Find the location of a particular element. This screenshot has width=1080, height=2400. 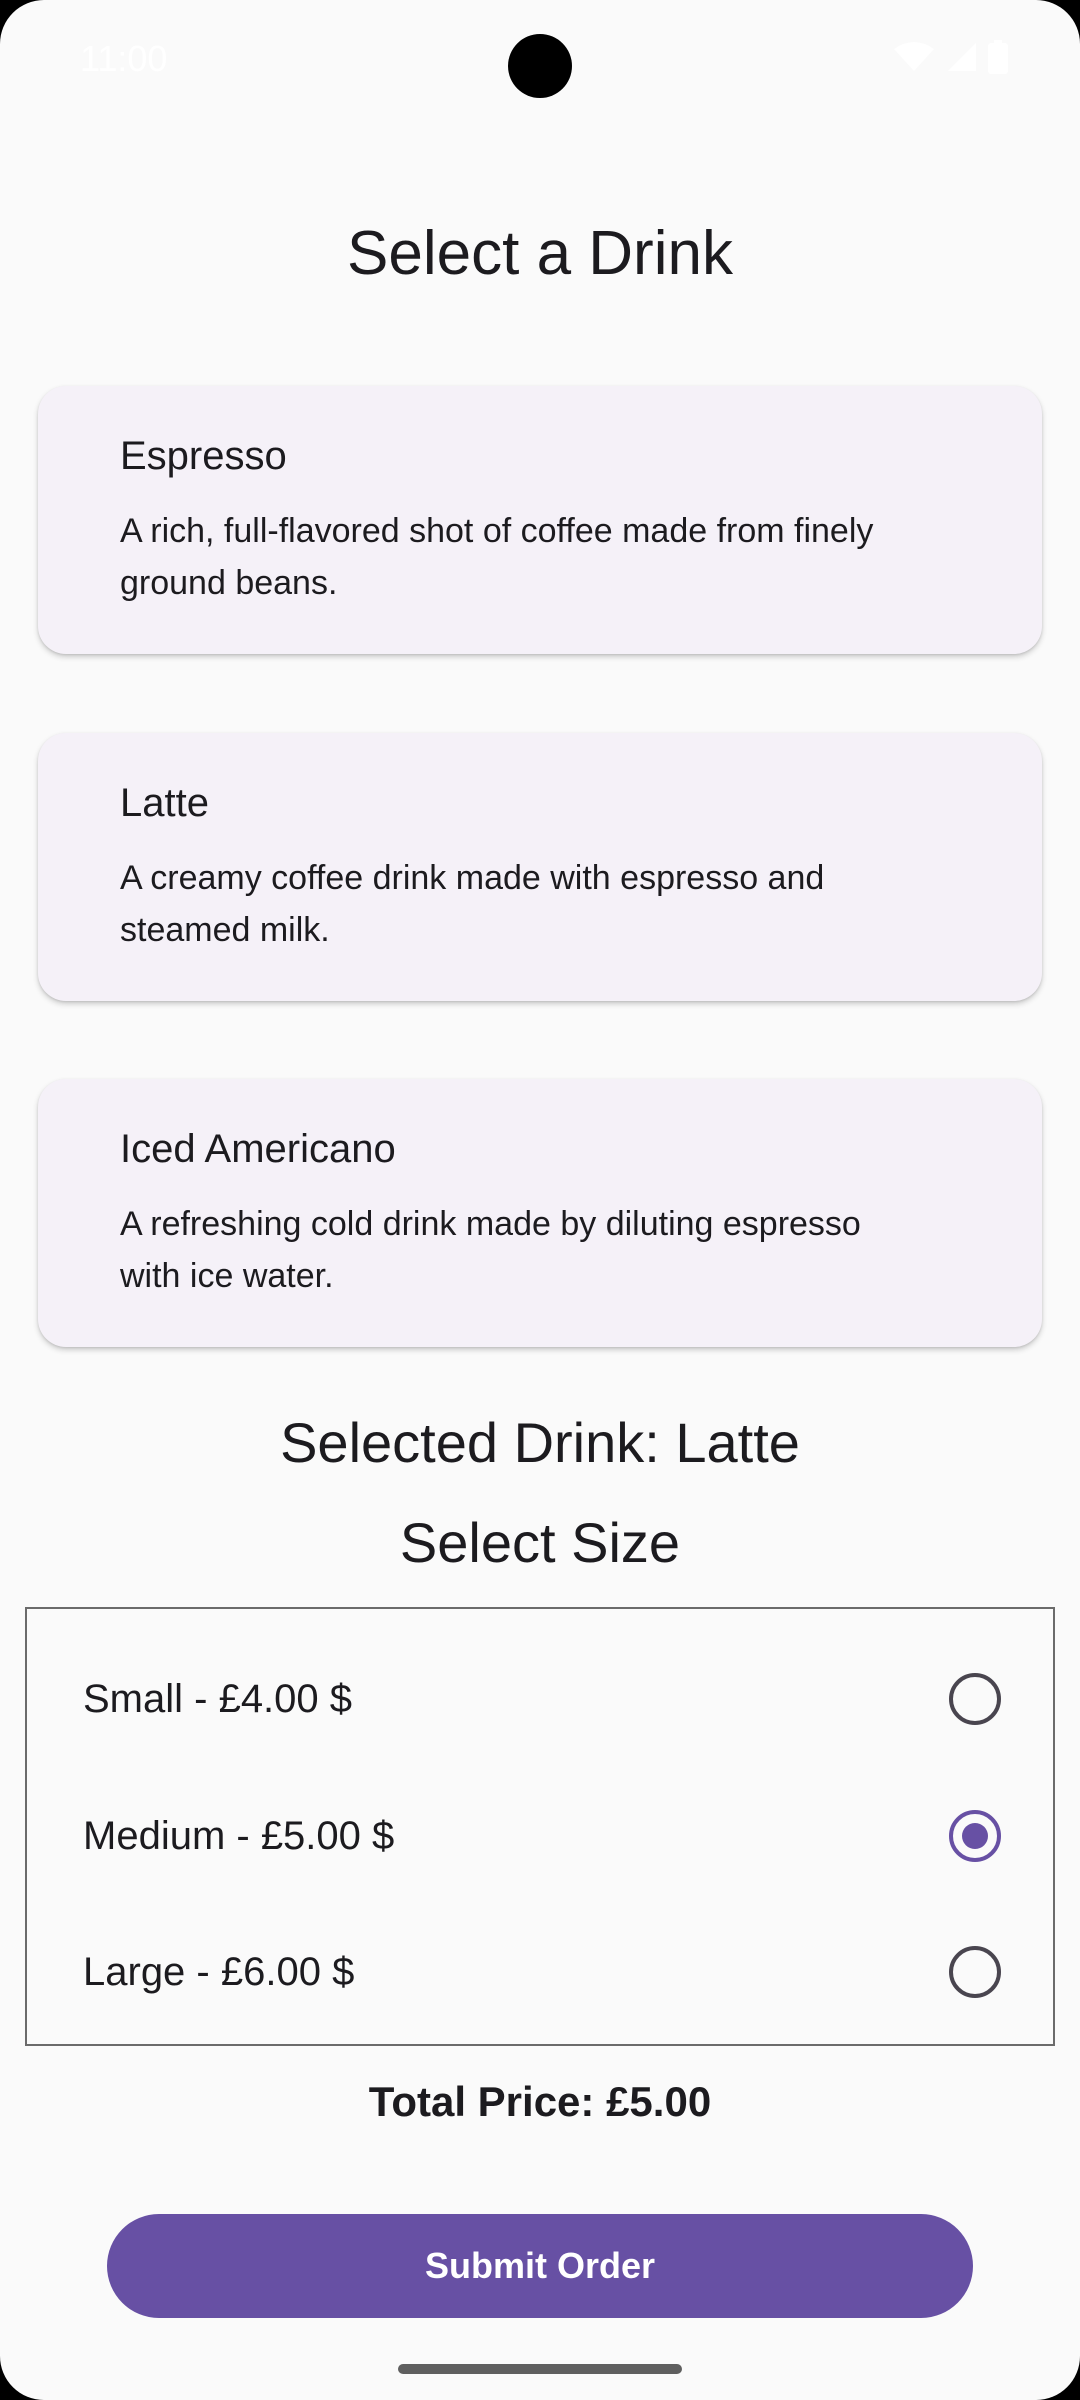

size-option-large: Large - £6.00 $ is located at coordinates (540, 1972).